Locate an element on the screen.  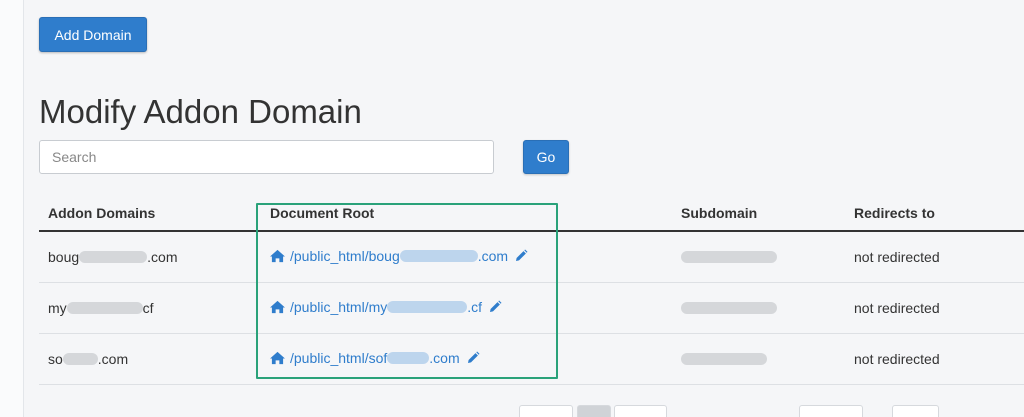
document-root-link: /public_html/my .cf is located at coordinates (385, 307).